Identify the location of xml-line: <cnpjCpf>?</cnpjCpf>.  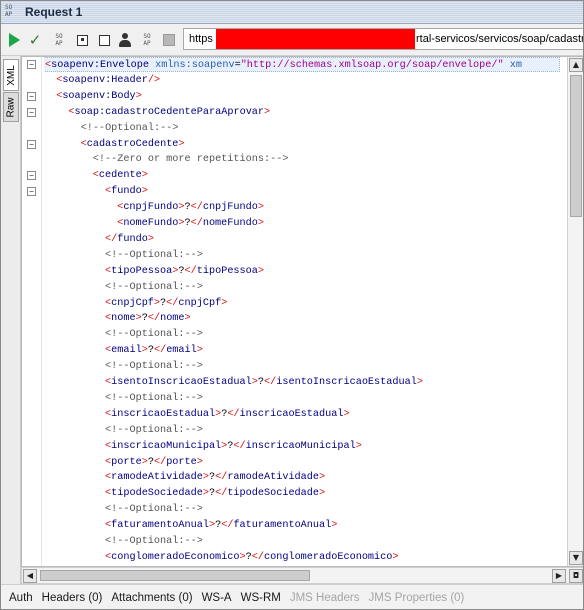
(135, 303).